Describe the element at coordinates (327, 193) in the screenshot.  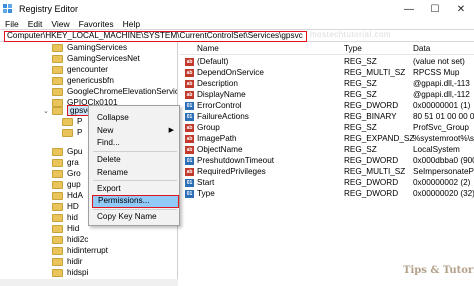
I see `value-row: 01 Type REG_DWORD 0x00000020 (32)` at that location.